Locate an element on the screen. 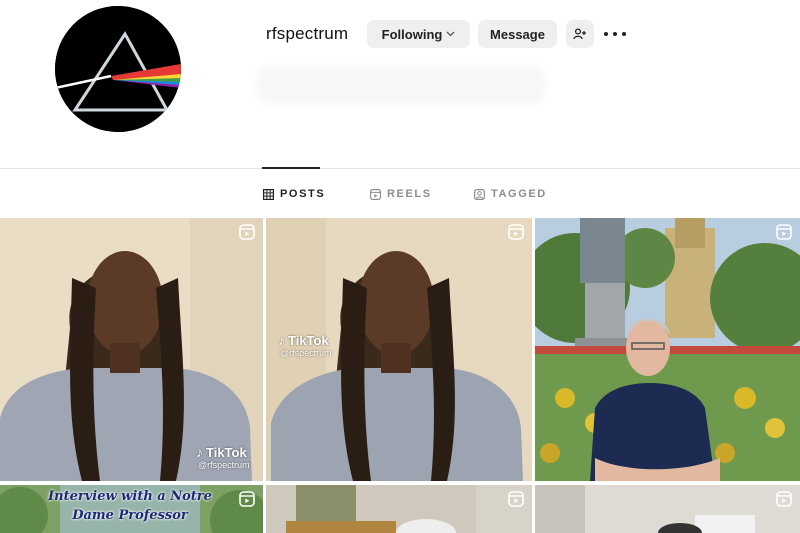 This screenshot has height=533, width=800. blurred-bio is located at coordinates (401, 85).